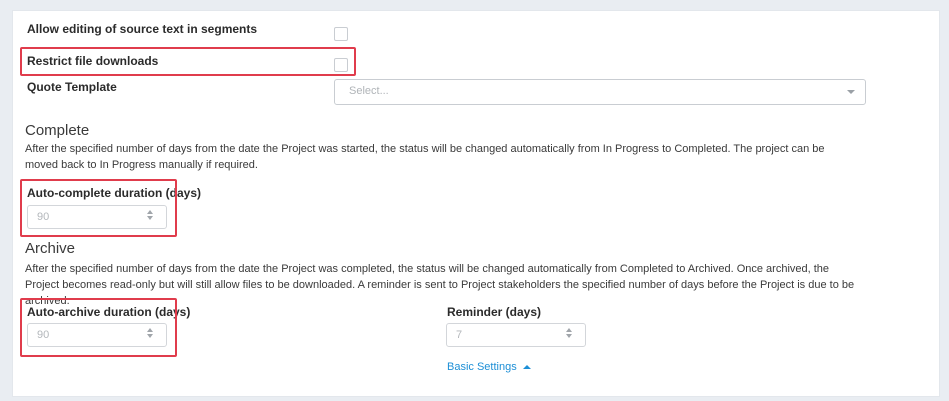  I want to click on allow-editing-checkbox, so click(341, 34).